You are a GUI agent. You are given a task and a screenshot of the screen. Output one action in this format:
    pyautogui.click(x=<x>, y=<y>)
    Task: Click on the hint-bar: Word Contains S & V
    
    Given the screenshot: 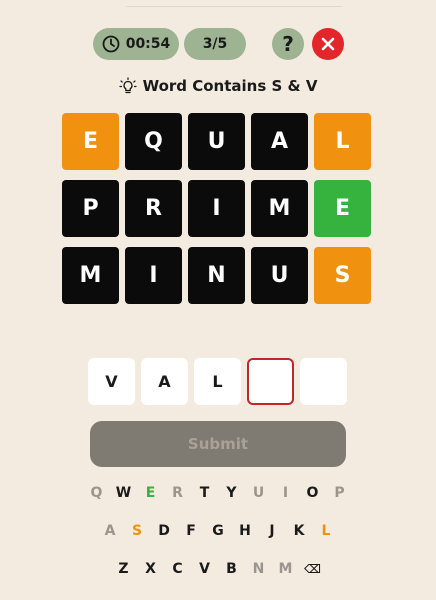 What is the action you would take?
    pyautogui.click(x=218, y=86)
    